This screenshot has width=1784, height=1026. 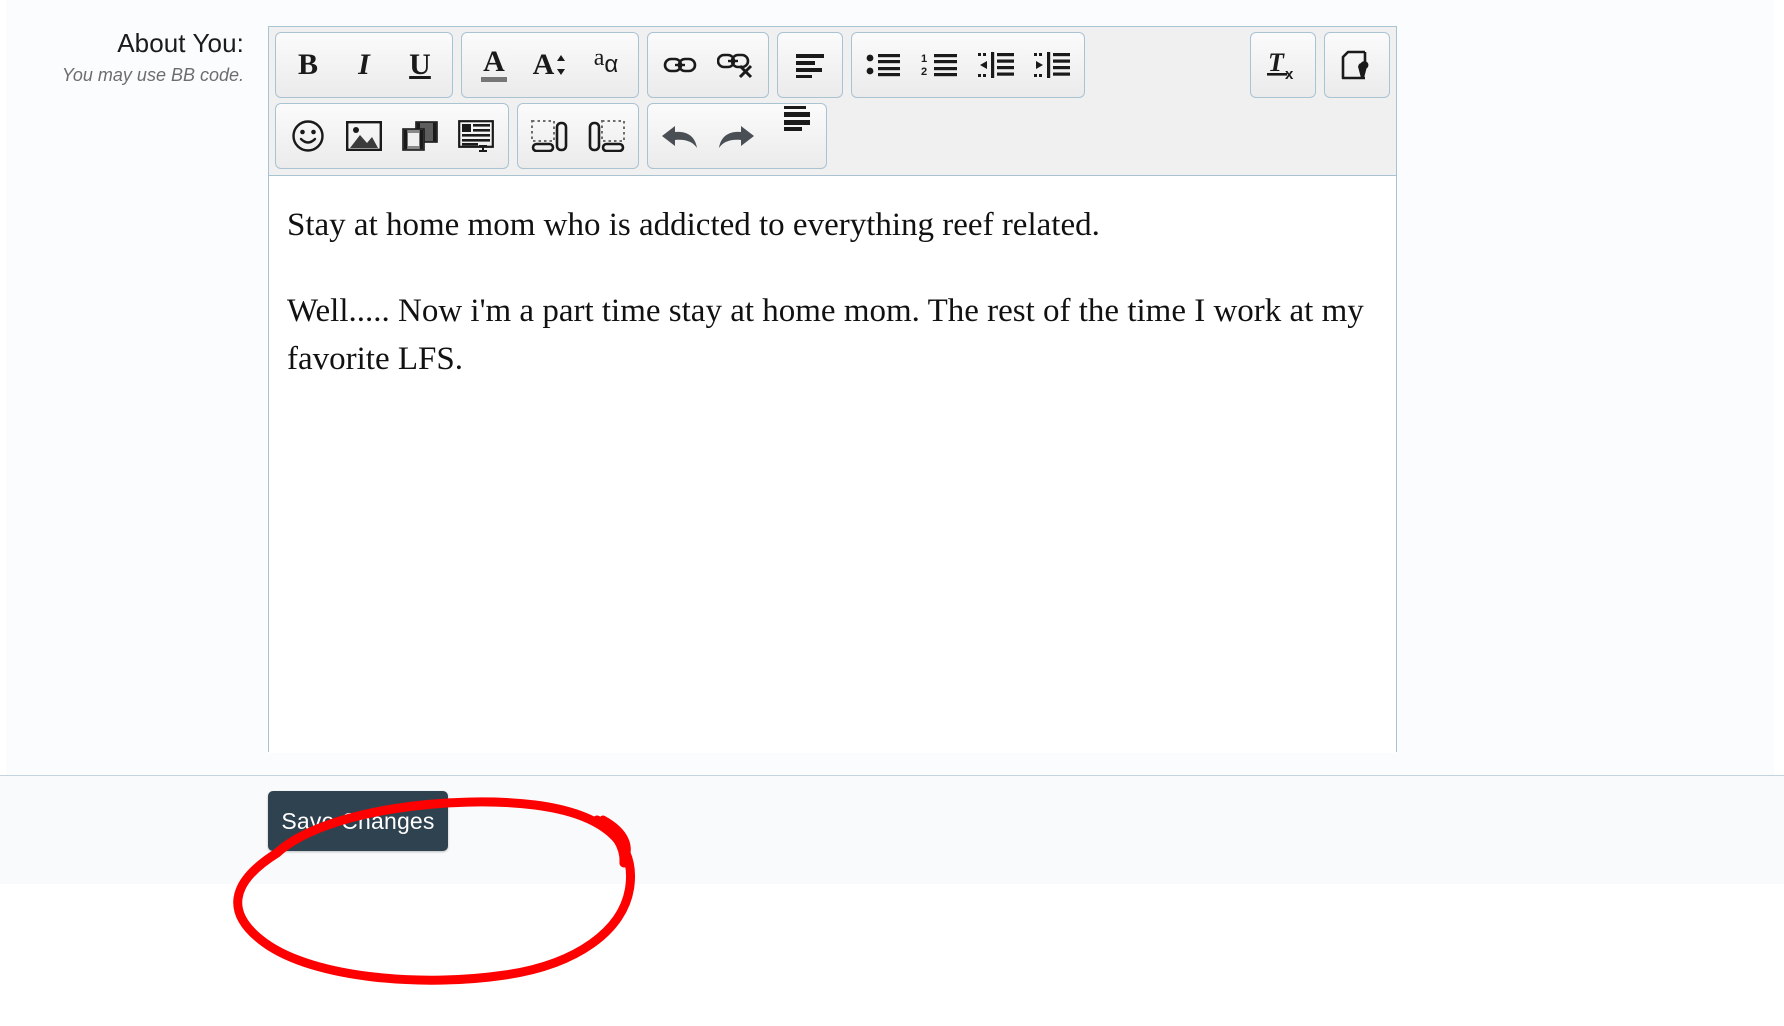 I want to click on footer-divider, so click(x=892, y=775).